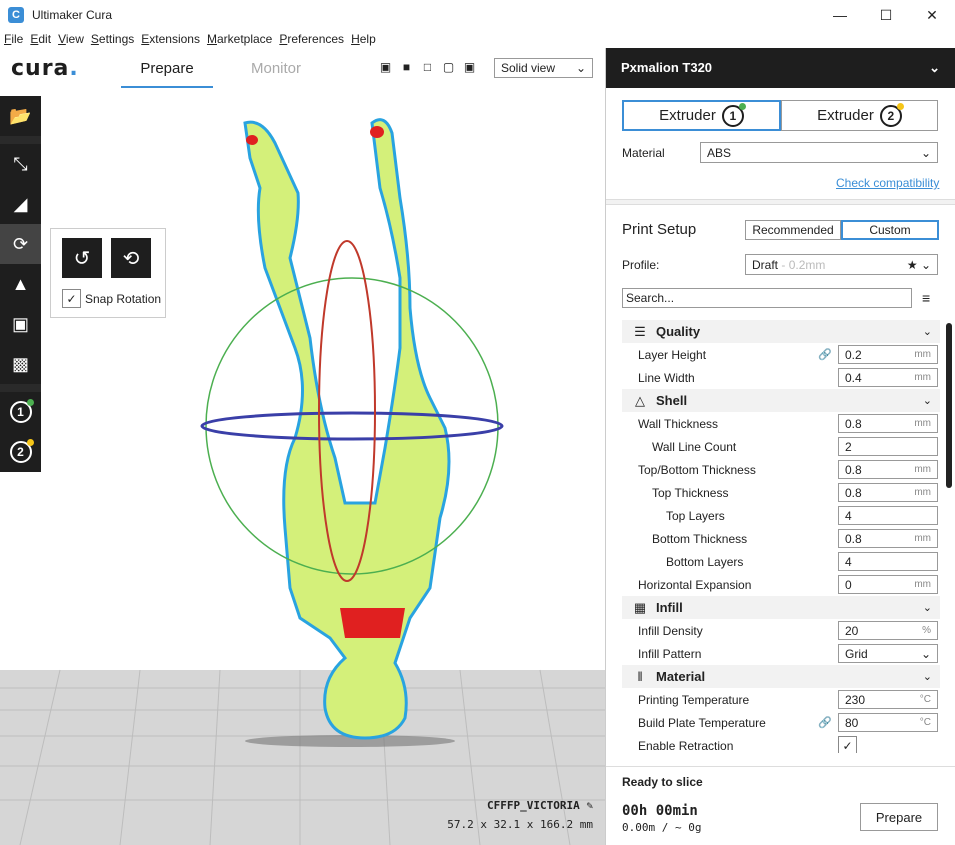  I want to click on minimize-icon: —, so click(840, 15).